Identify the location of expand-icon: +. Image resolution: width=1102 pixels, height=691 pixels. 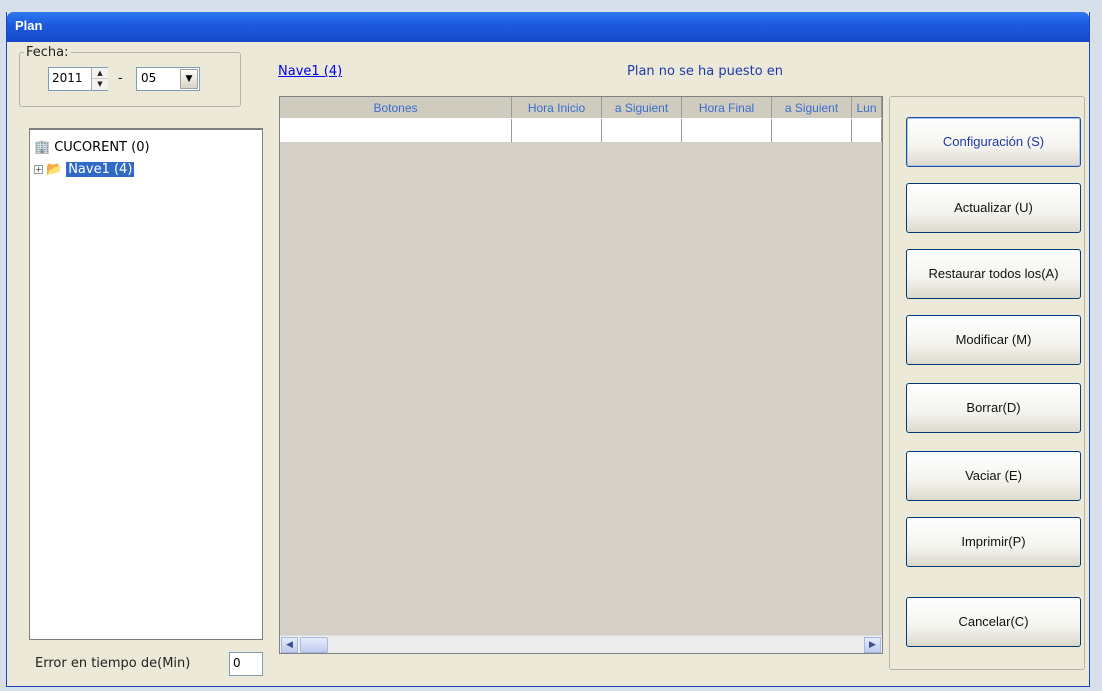
(38, 169).